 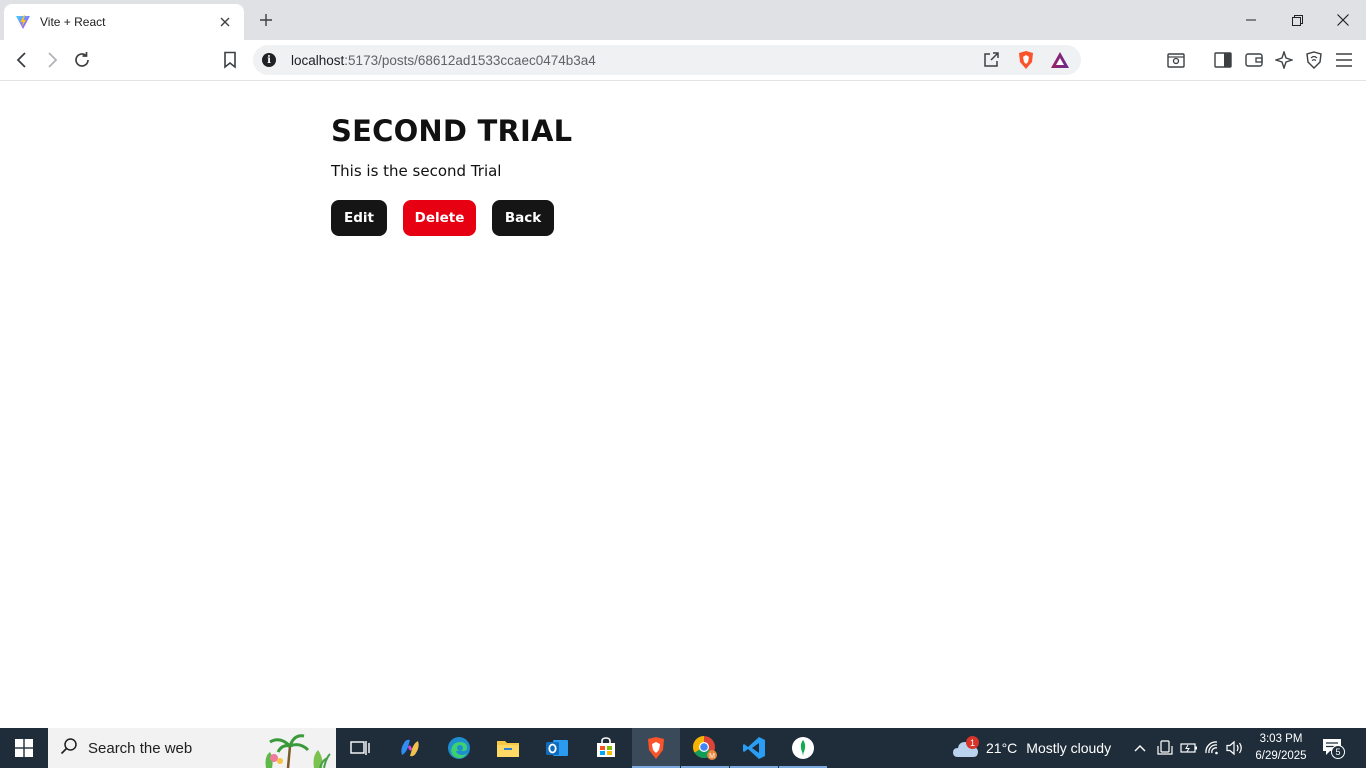 I want to click on vpn-shield-icon, so click(x=1314, y=60).